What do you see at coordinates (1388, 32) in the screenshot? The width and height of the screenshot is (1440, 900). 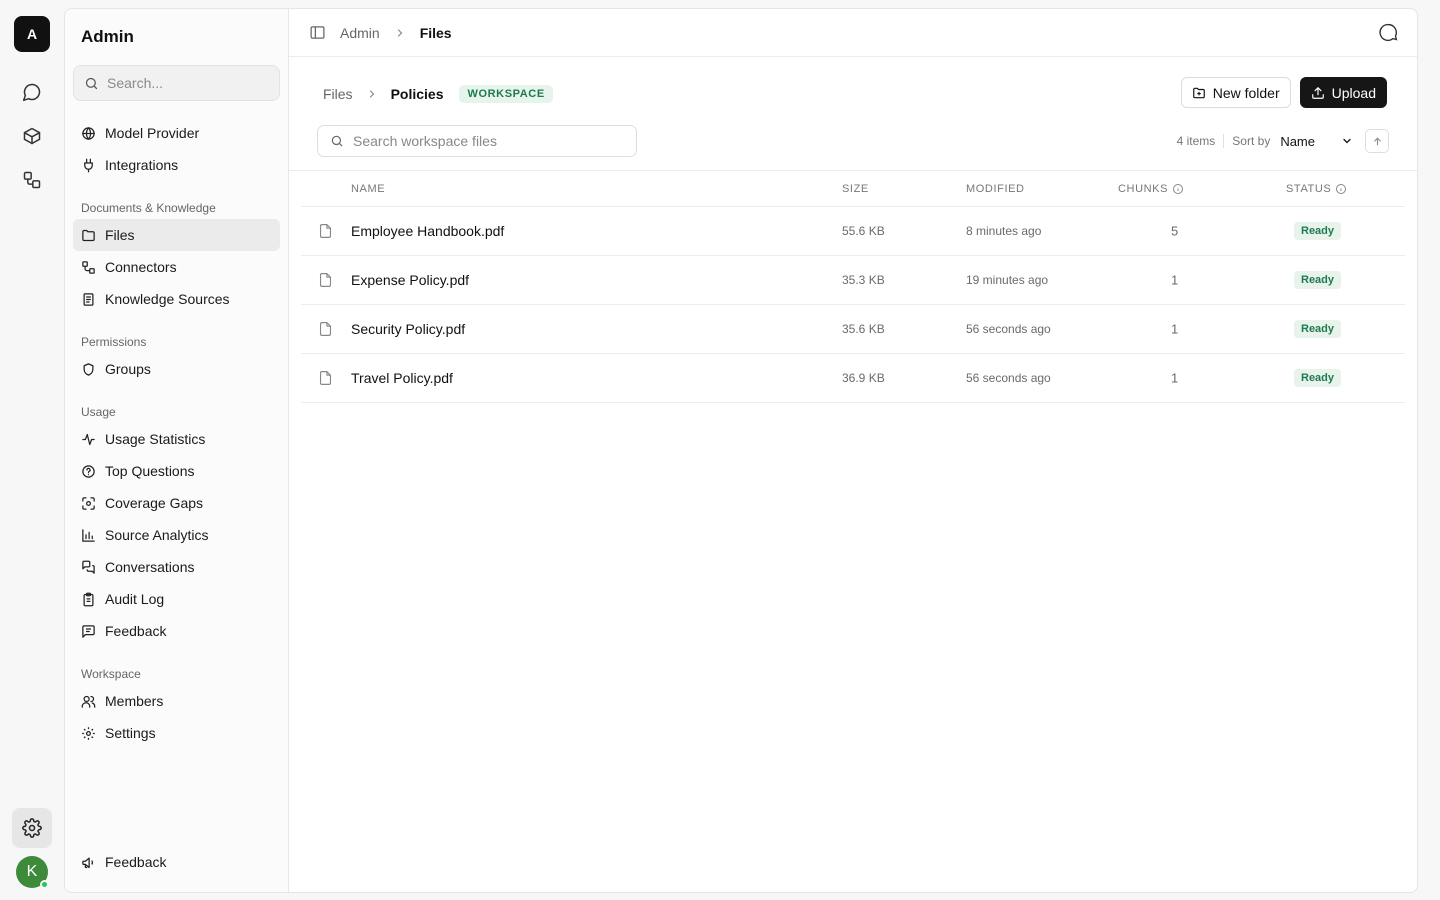 I see `chat-bubble-icon` at bounding box center [1388, 32].